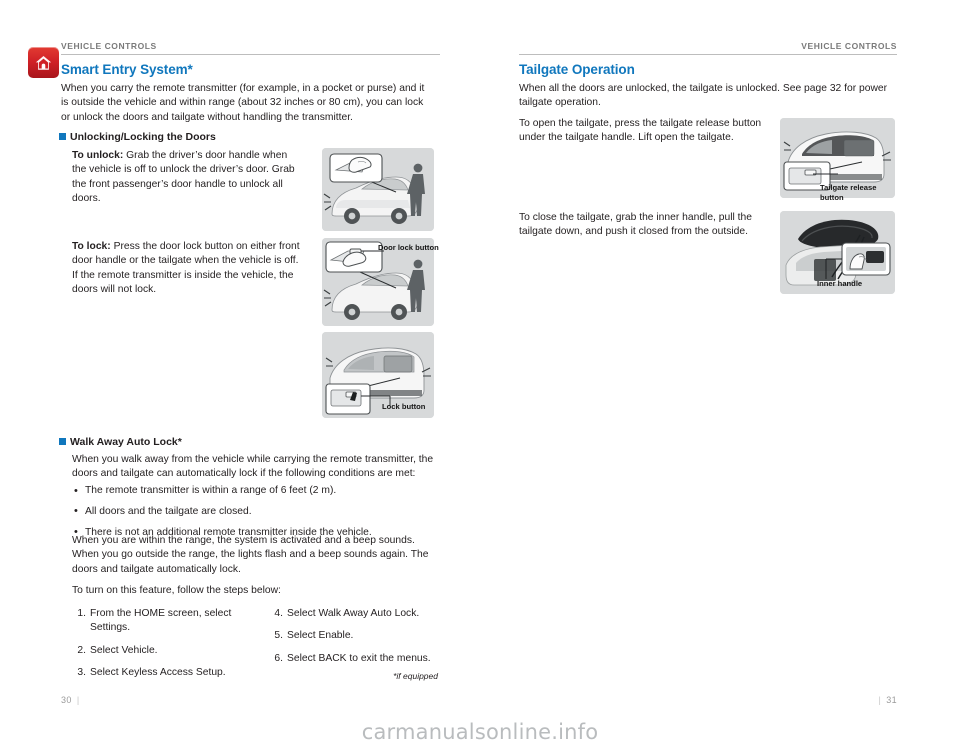 This screenshot has height=750, width=960. I want to click on footnote-if-equipped: *if equipped, so click(415, 676).